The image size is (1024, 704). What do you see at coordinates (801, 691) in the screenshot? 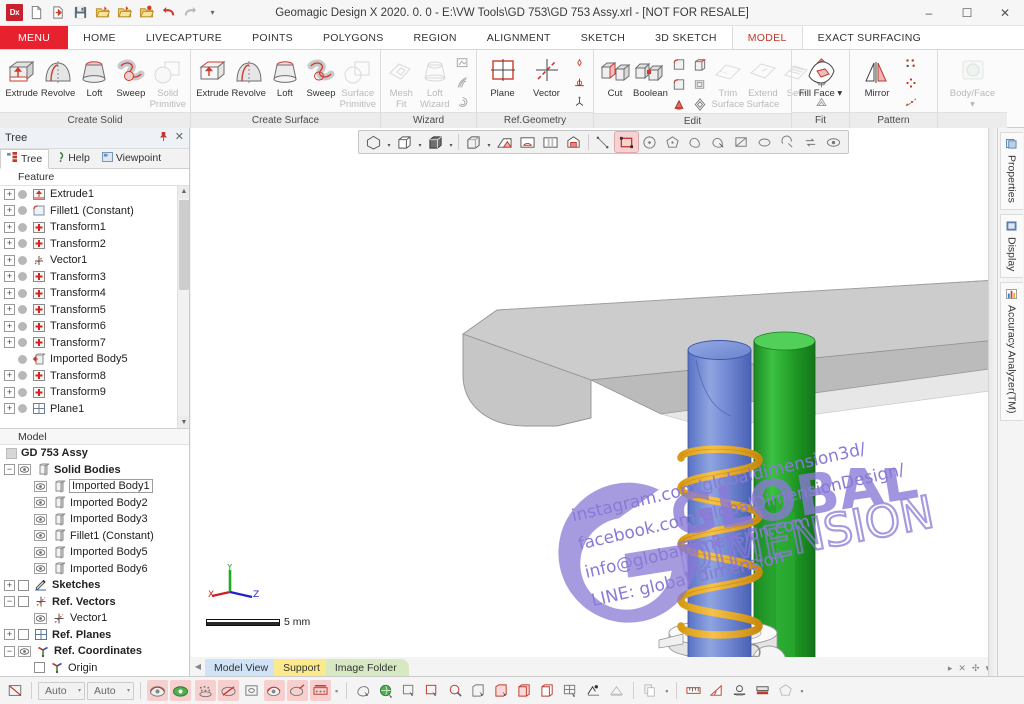
I see `status-more-icon-3: ▪` at bounding box center [801, 691].